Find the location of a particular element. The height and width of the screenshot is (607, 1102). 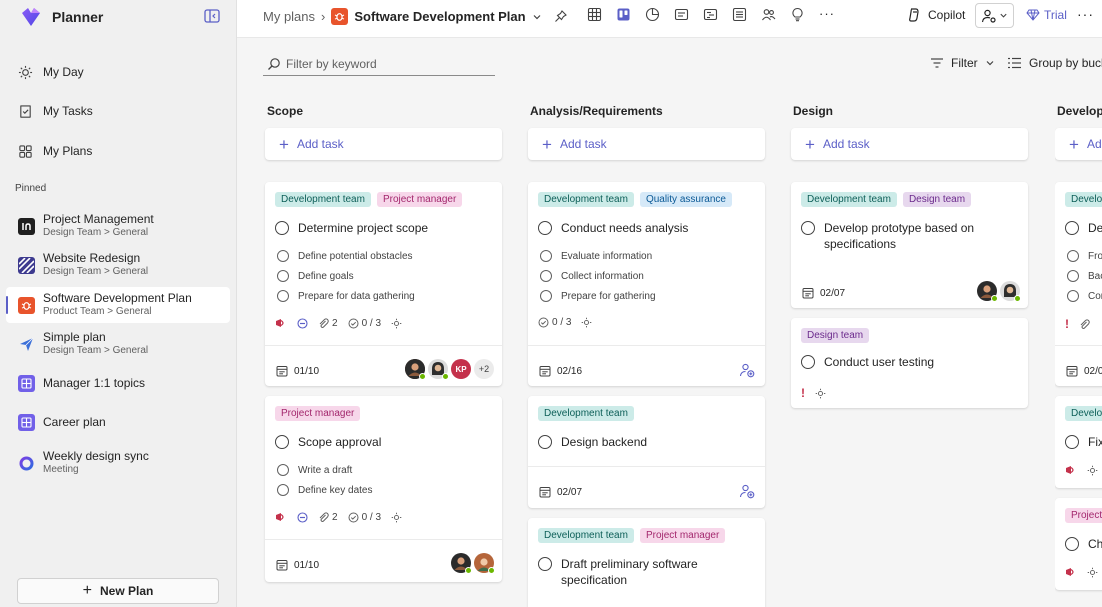

nav-my-tasks: My Tasks is located at coordinates (55, 111).